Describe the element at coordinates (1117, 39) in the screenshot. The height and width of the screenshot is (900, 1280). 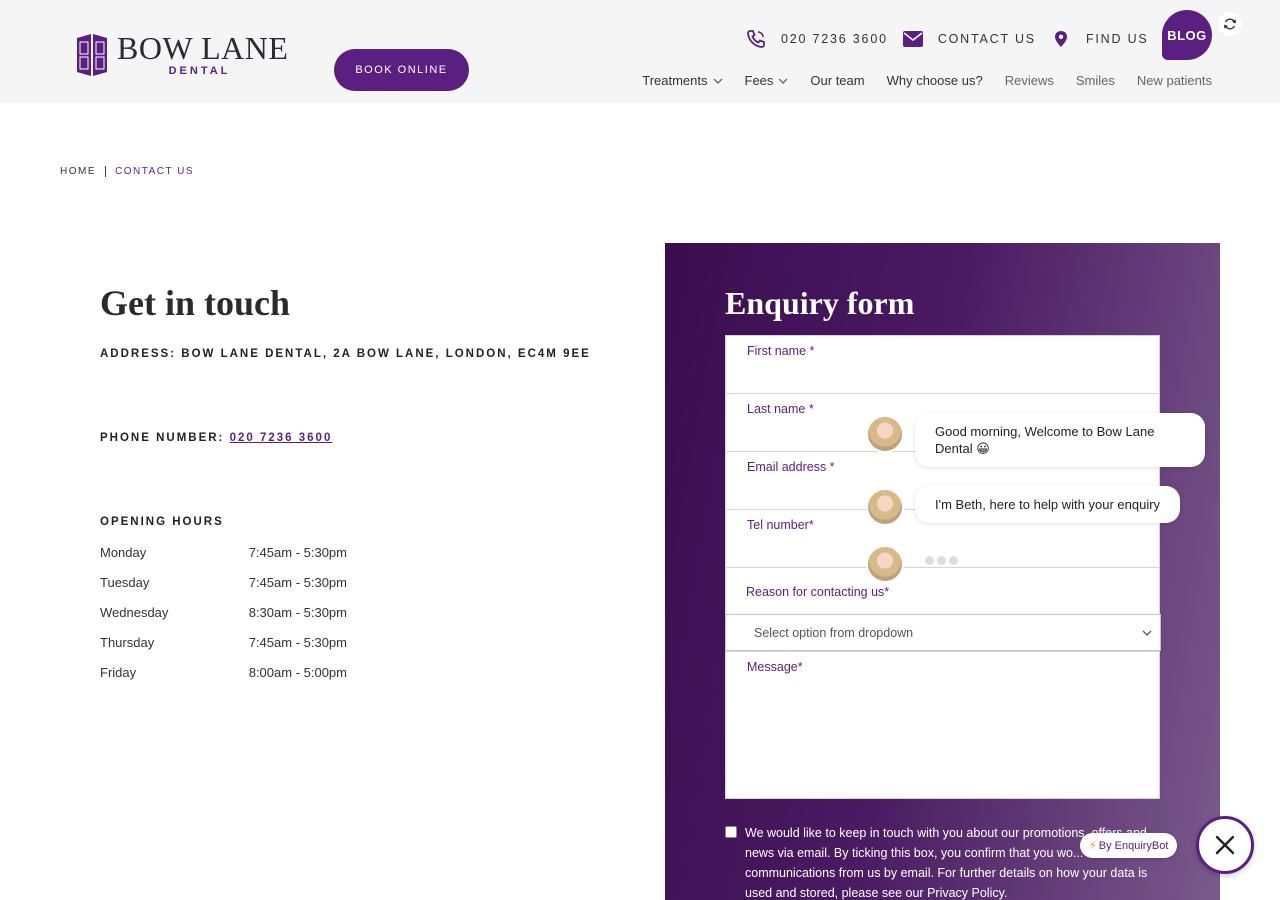
I see `find-us-link: FIND US` at that location.